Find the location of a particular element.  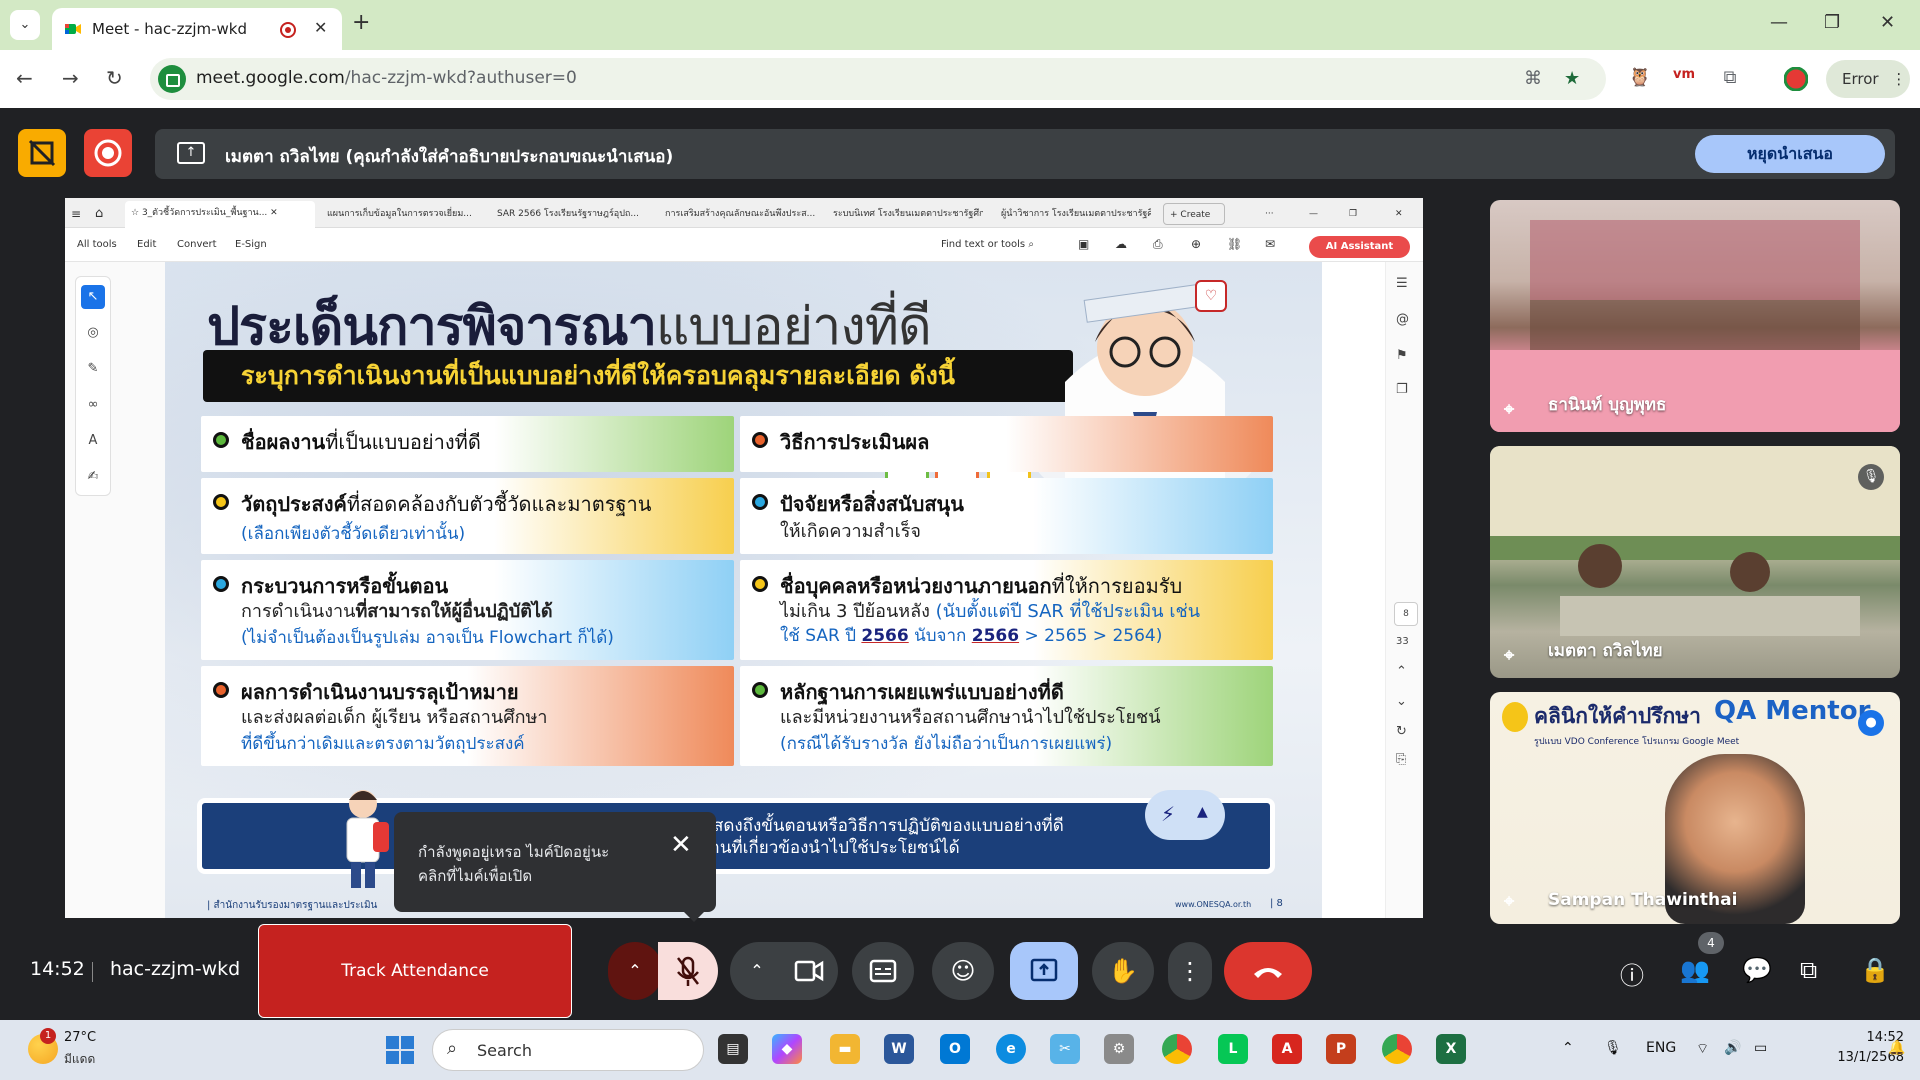

pen-icon: ✎ is located at coordinates (93, 369).